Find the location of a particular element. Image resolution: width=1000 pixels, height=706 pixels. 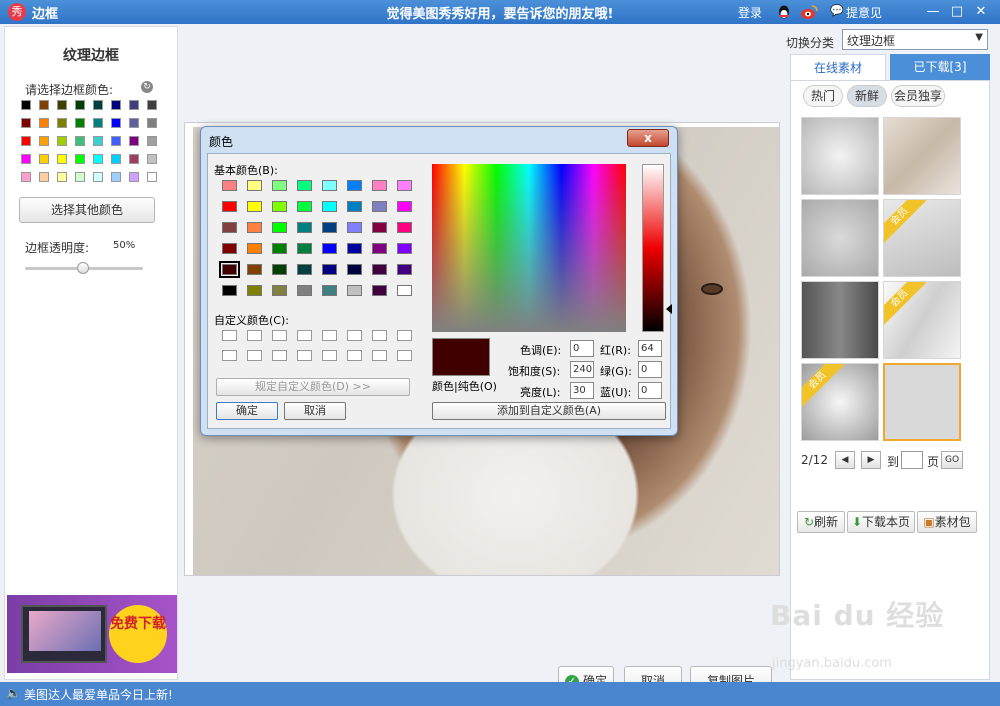

tab-online: 在线素材 is located at coordinates (838, 67).